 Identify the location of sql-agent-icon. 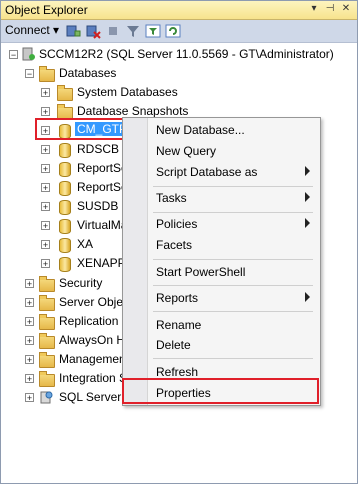
(46, 397).